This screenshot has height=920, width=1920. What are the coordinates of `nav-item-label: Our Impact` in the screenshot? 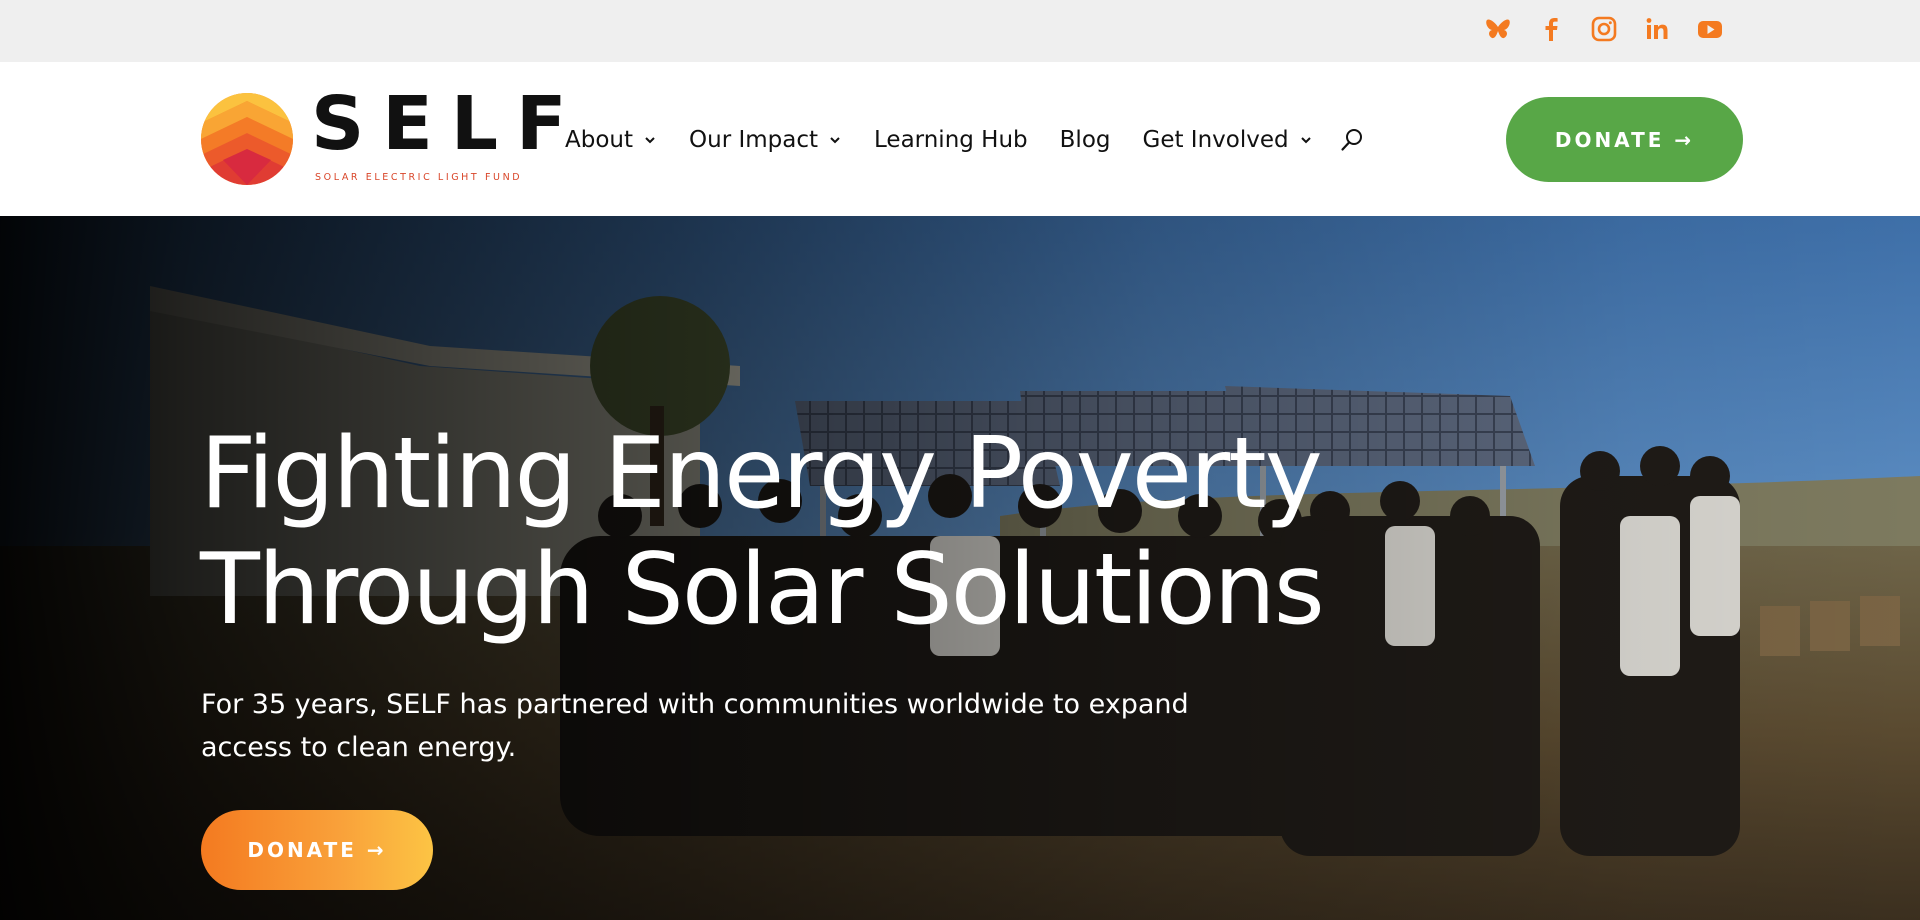 It's located at (754, 140).